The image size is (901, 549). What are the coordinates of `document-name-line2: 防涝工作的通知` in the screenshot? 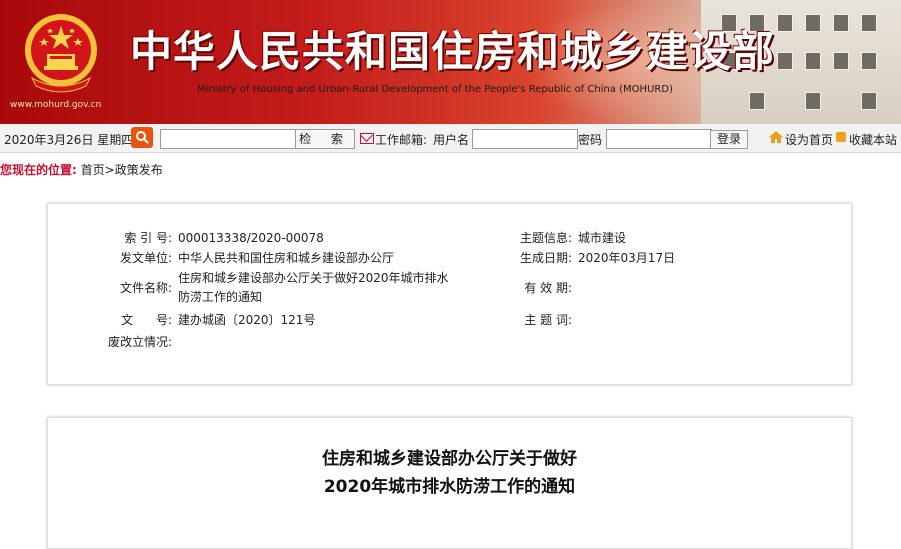 It's located at (220, 297).